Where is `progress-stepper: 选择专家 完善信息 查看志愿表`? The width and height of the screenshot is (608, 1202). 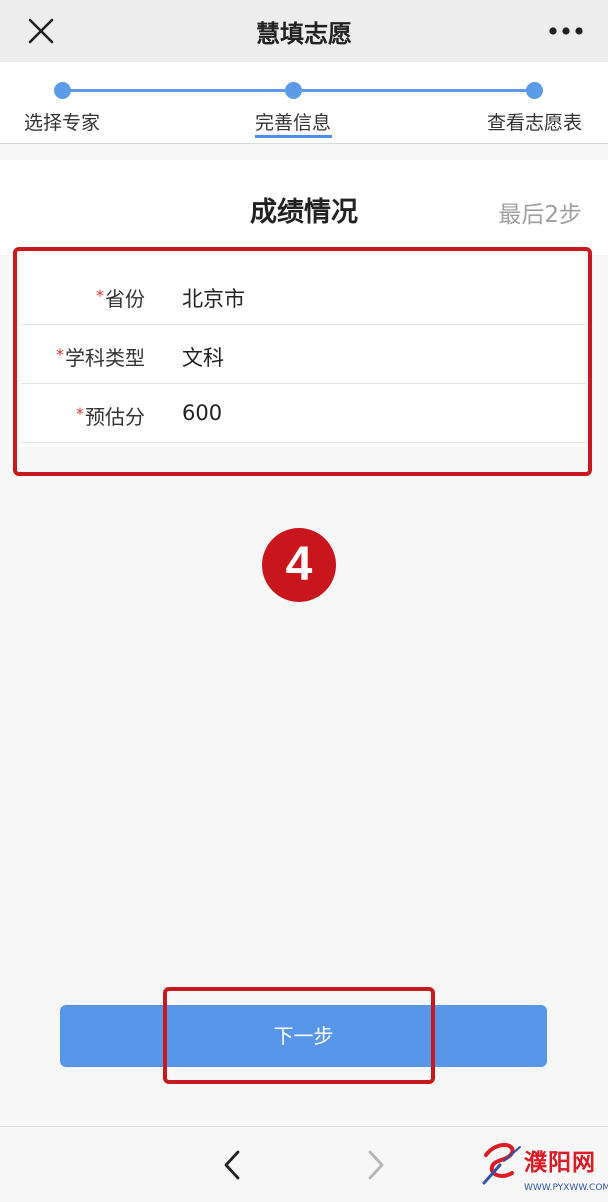
progress-stepper: 选择专家 完善信息 查看志愿表 is located at coordinates (304, 103).